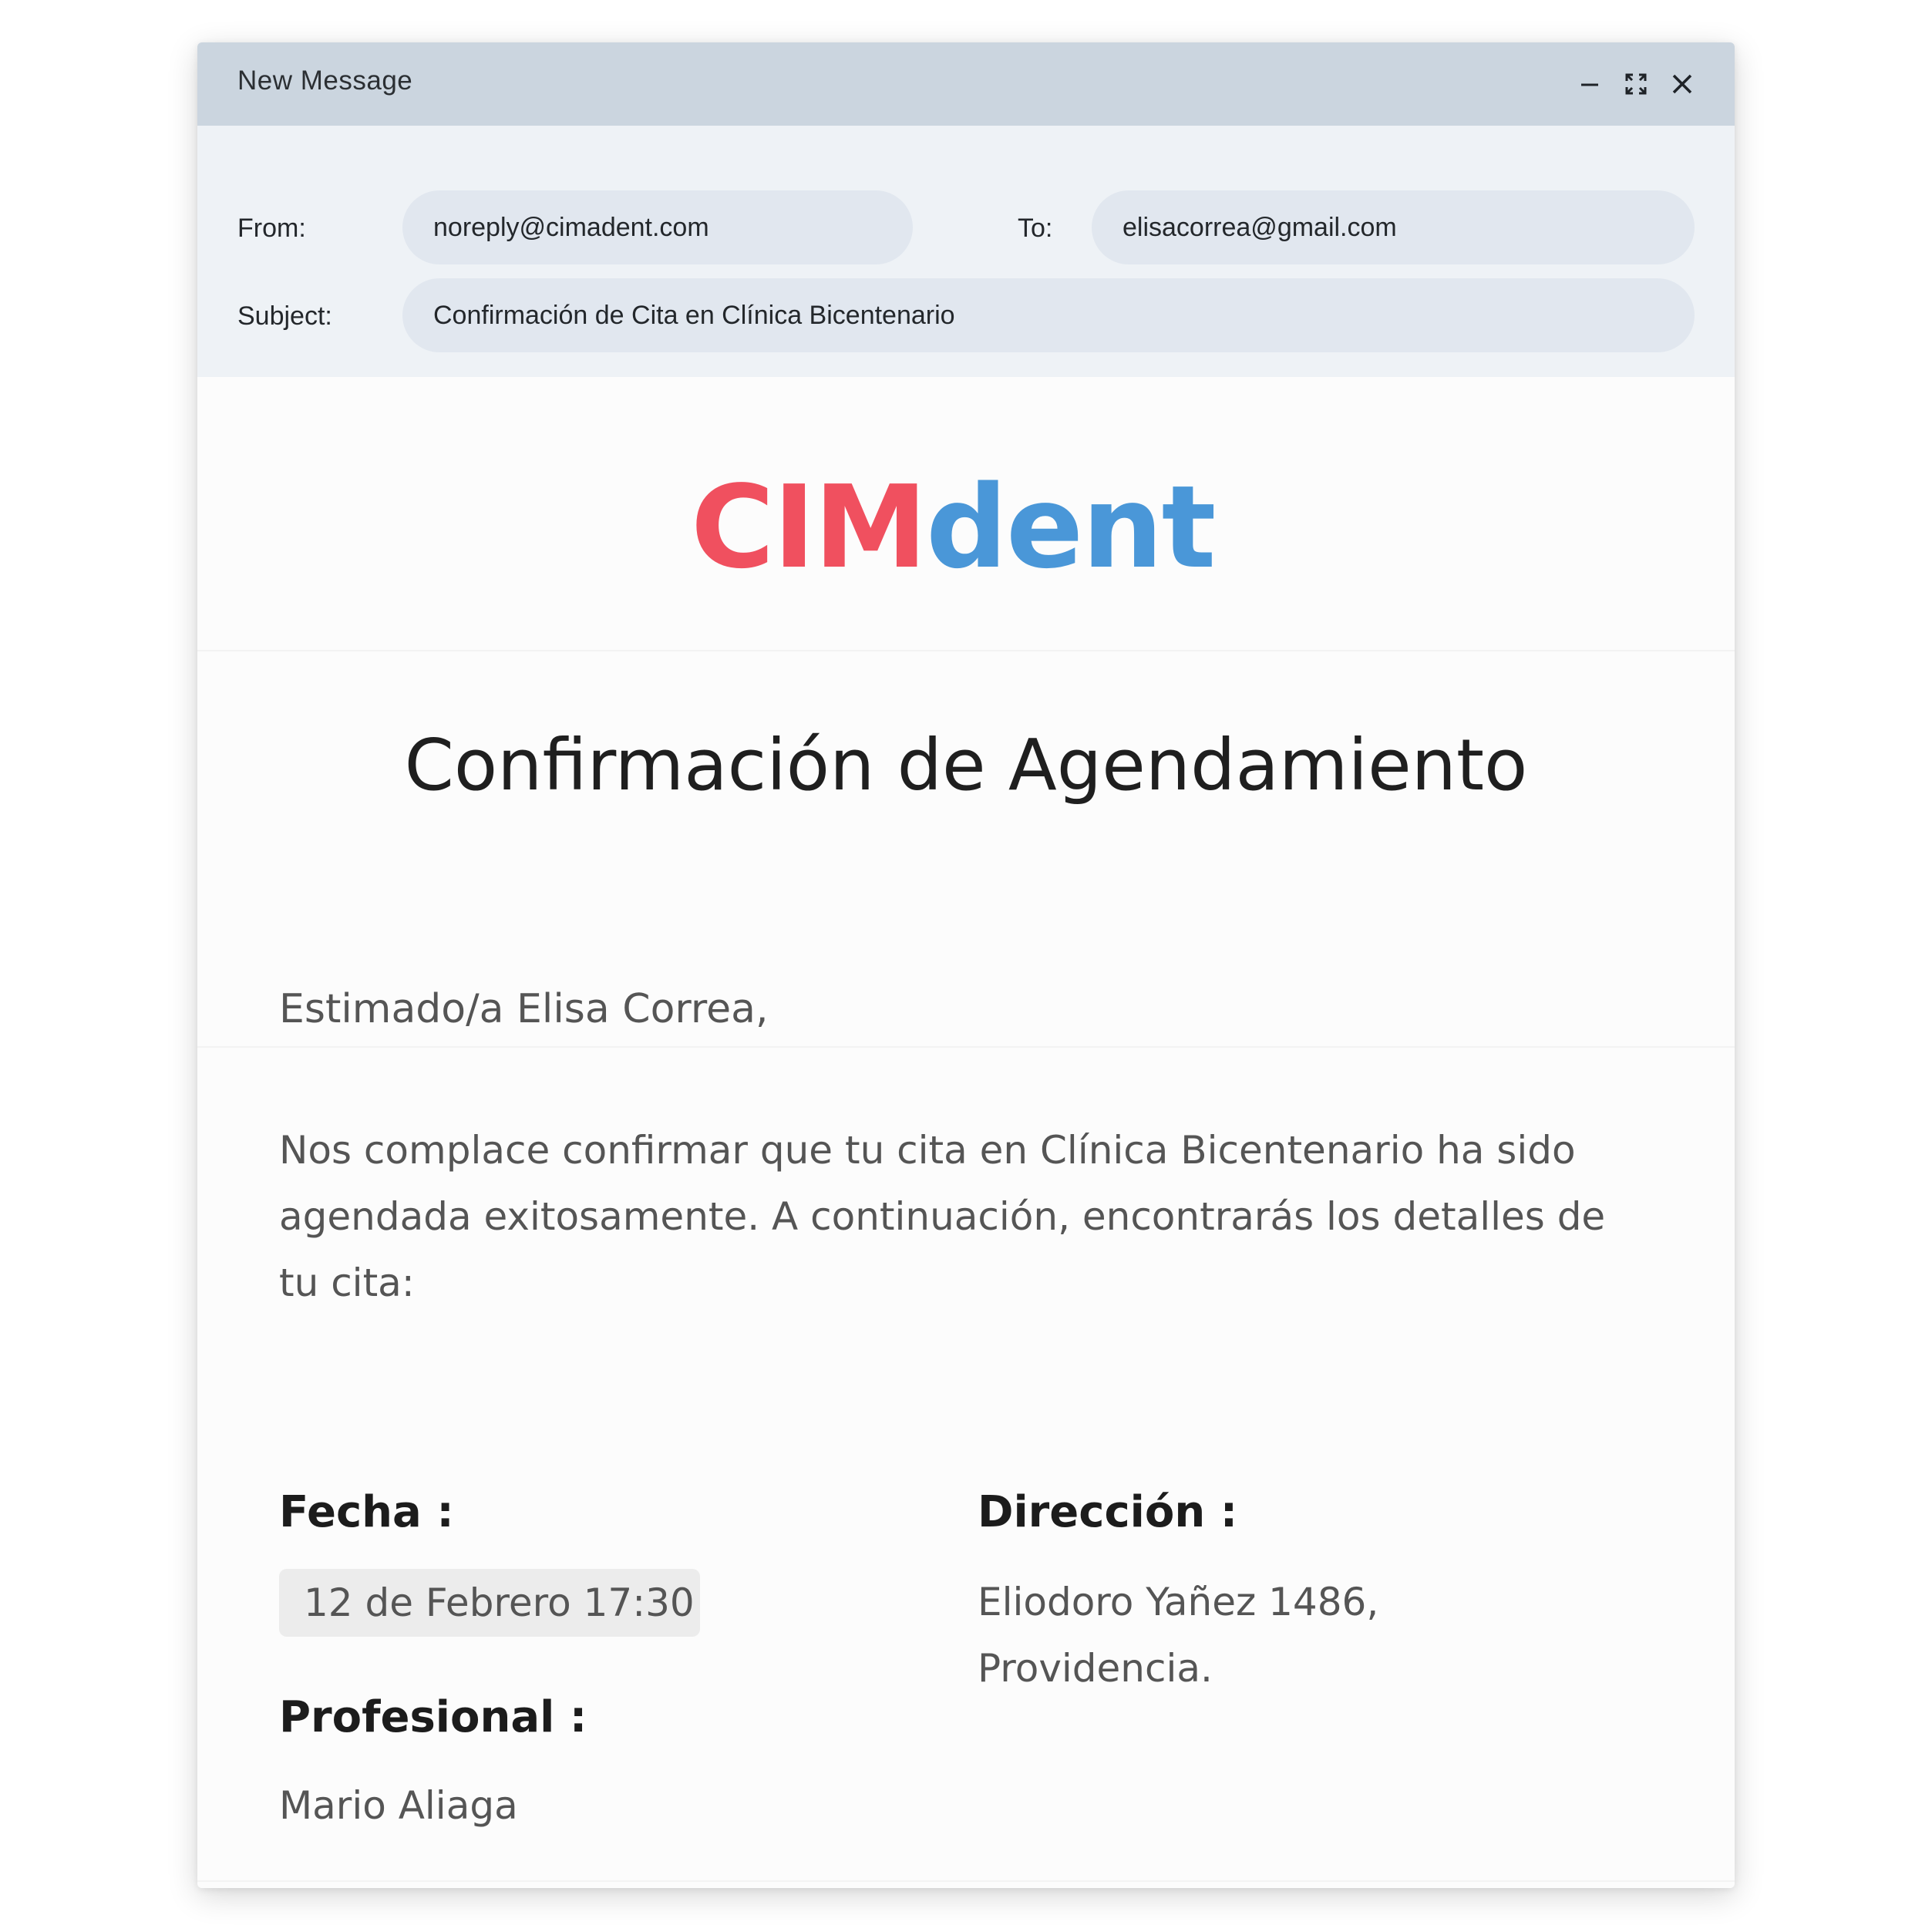  What do you see at coordinates (1108, 1512) in the screenshot?
I see `direccion-label: Dirección :` at bounding box center [1108, 1512].